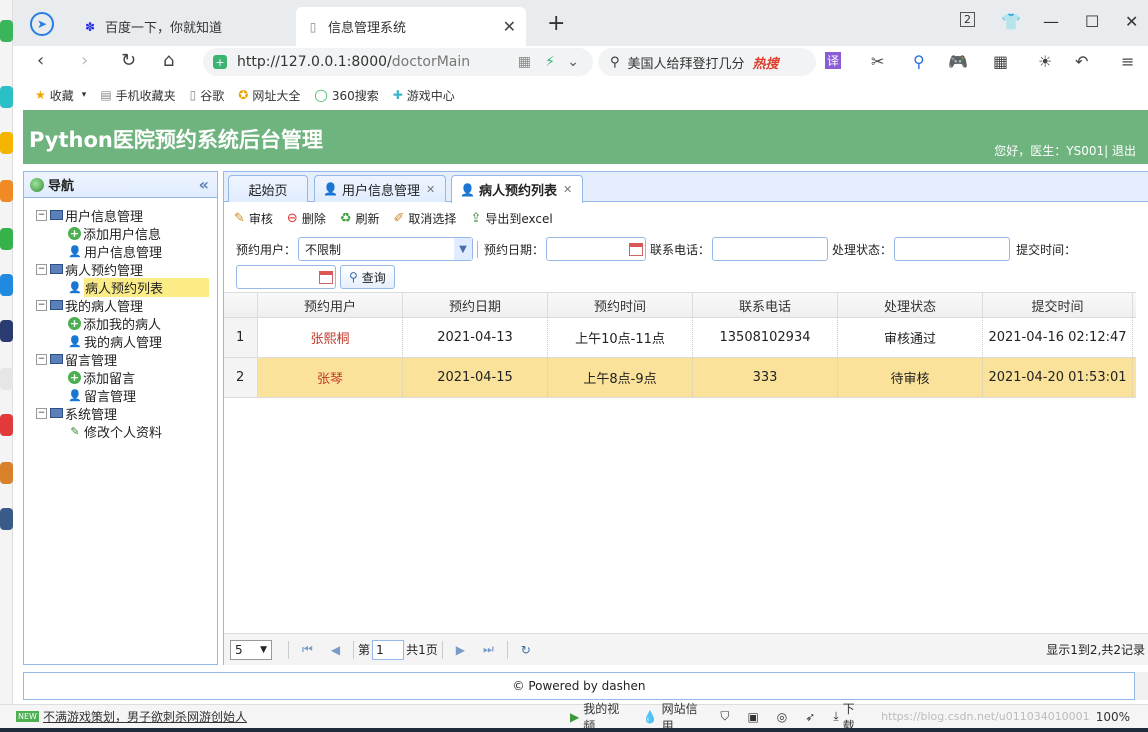 Image resolution: width=1148 pixels, height=732 pixels. I want to click on prev-page-icon: ◀, so click(335, 650).